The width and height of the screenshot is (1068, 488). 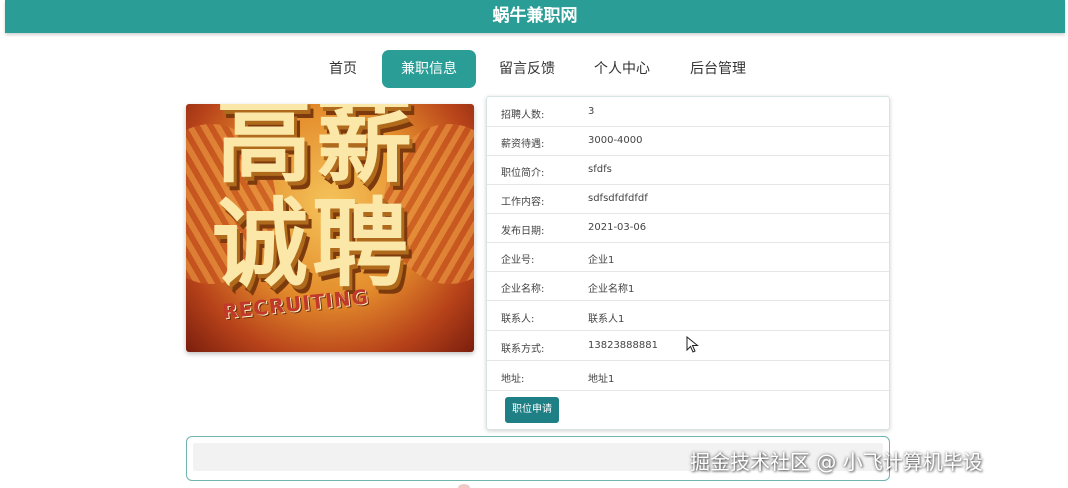 I want to click on poster-line-1: 高薪, so click(x=316, y=150).